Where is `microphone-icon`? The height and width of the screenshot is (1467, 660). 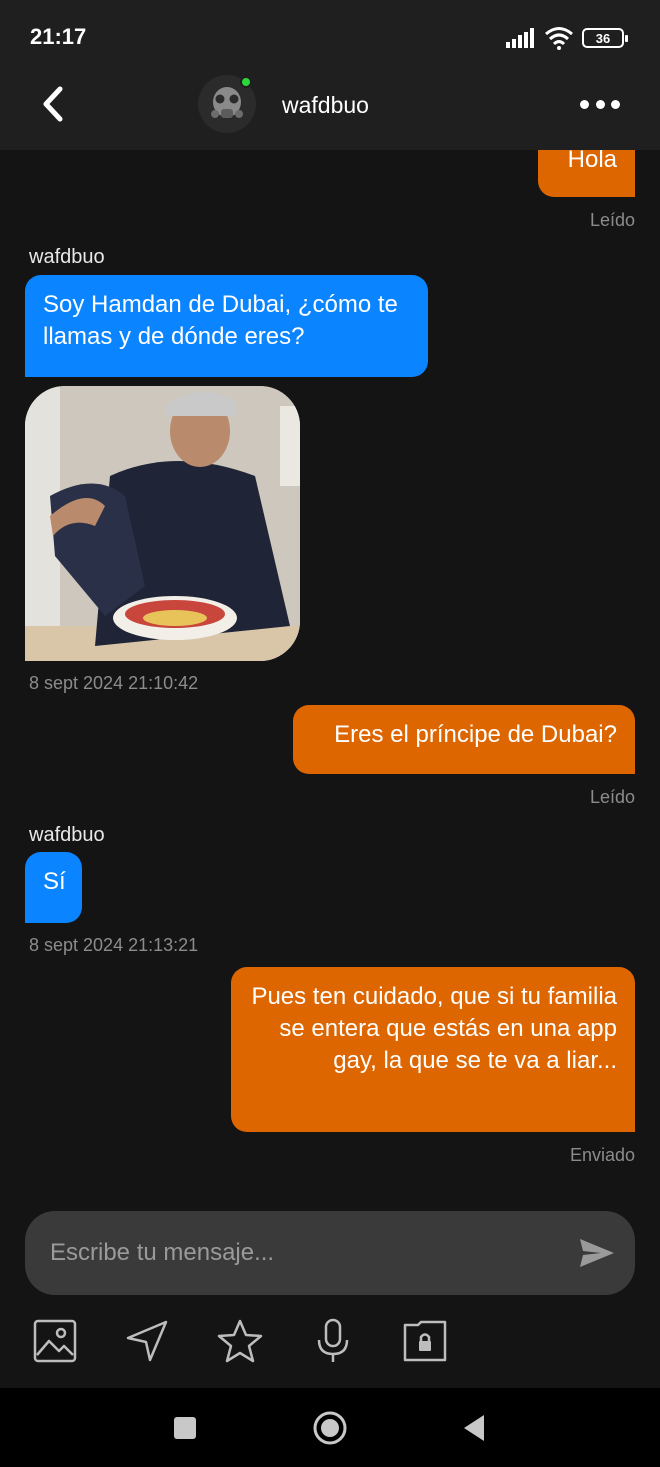 microphone-icon is located at coordinates (333, 1340).